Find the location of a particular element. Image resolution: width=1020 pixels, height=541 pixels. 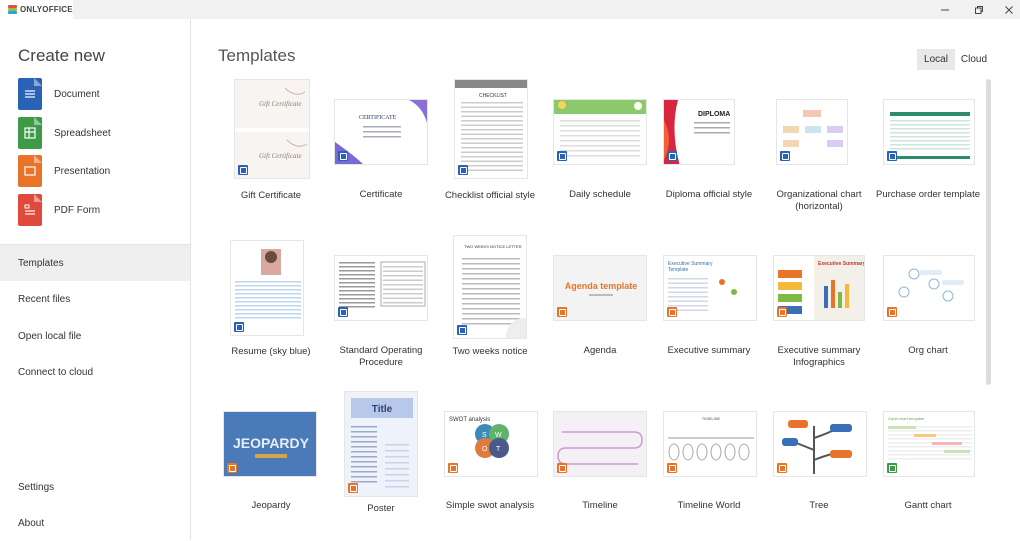

restore-button is located at coordinates (979, 9).